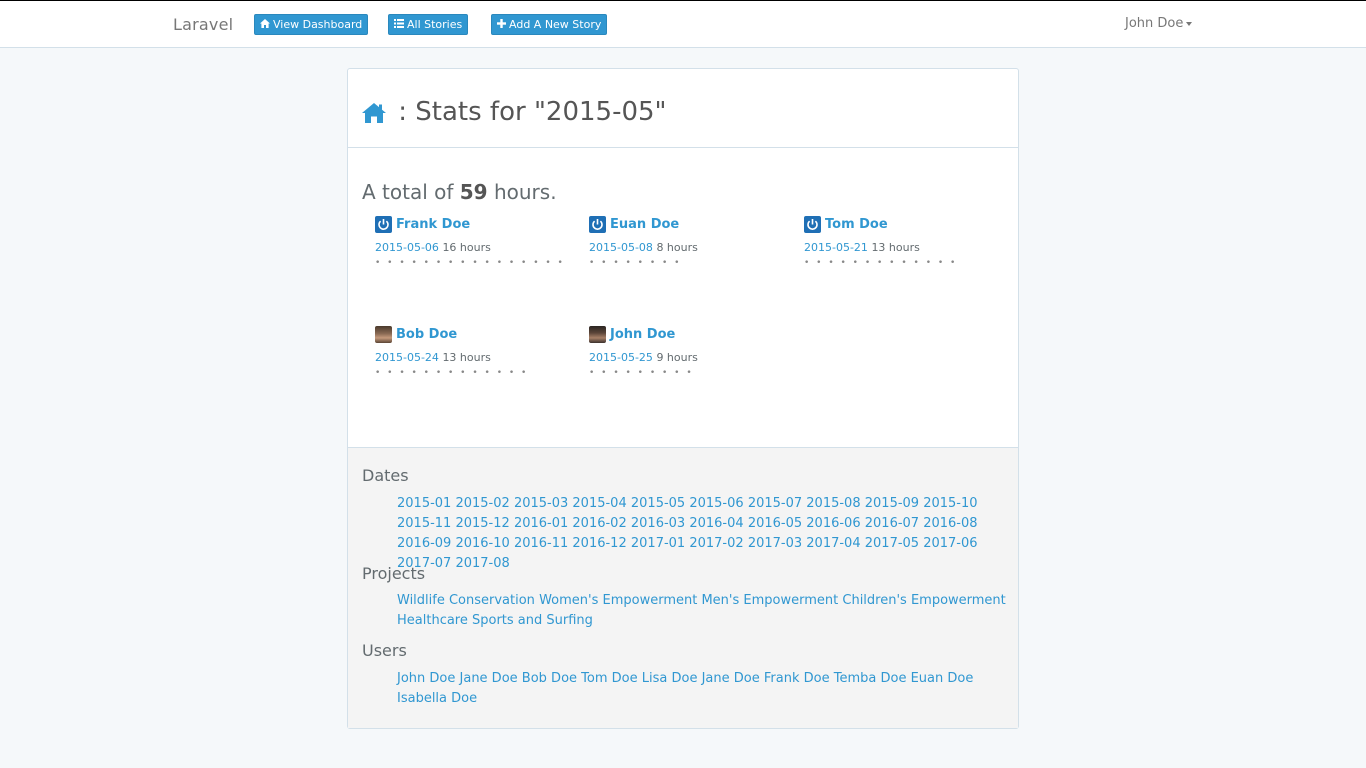  What do you see at coordinates (432, 620) in the screenshot?
I see `project-link: Healthcare` at bounding box center [432, 620].